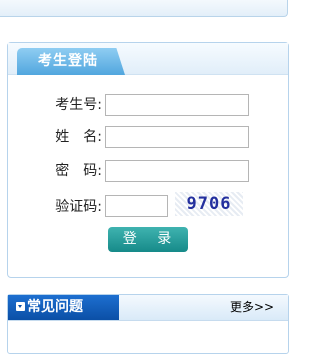 Image resolution: width=333 pixels, height=354 pixels. Describe the element at coordinates (20, 306) in the screenshot. I see `dropdown-arrow-icon` at that location.